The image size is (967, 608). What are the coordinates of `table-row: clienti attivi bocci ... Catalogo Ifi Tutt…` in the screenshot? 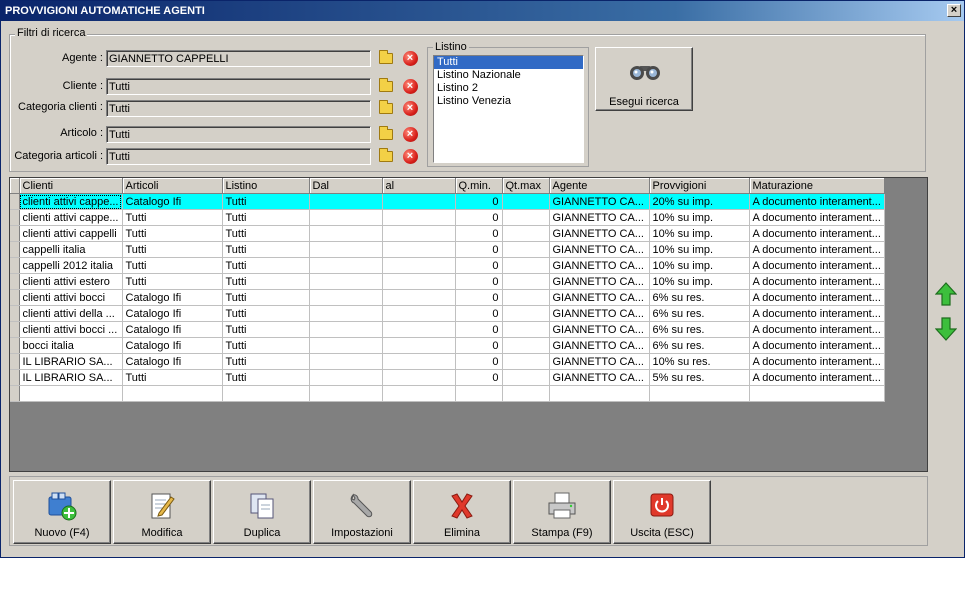 It's located at (447, 329).